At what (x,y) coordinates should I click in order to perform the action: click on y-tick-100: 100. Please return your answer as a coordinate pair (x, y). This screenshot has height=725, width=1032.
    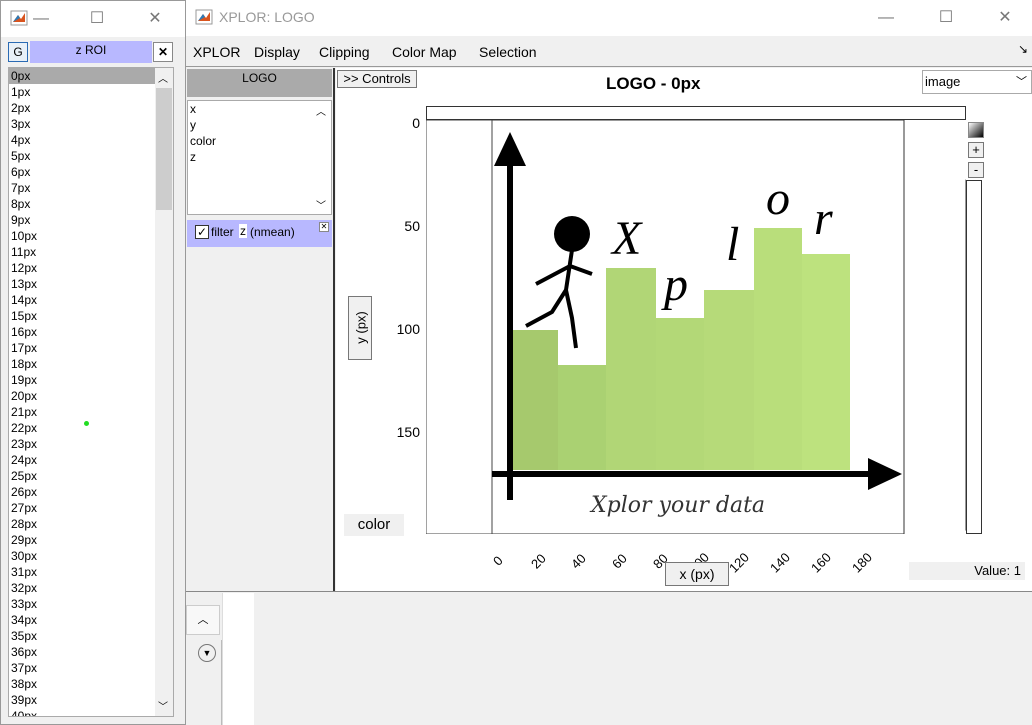
    Looking at the image, I should click on (408, 329).